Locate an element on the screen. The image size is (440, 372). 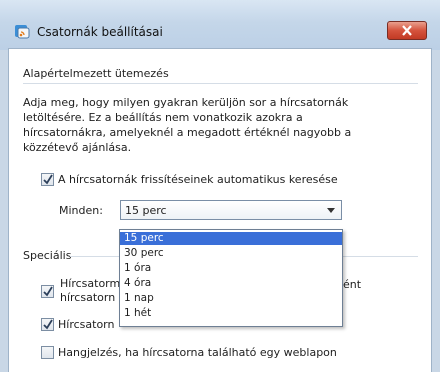
interval-option: 30 perc is located at coordinates (231, 253).